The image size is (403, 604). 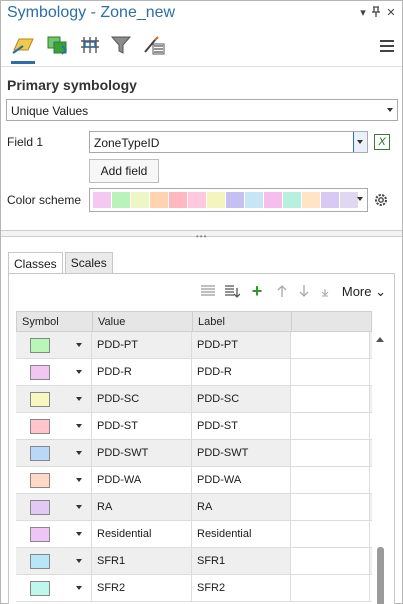 What do you see at coordinates (241, 507) in the screenshot?
I see `label-cell: RA` at bounding box center [241, 507].